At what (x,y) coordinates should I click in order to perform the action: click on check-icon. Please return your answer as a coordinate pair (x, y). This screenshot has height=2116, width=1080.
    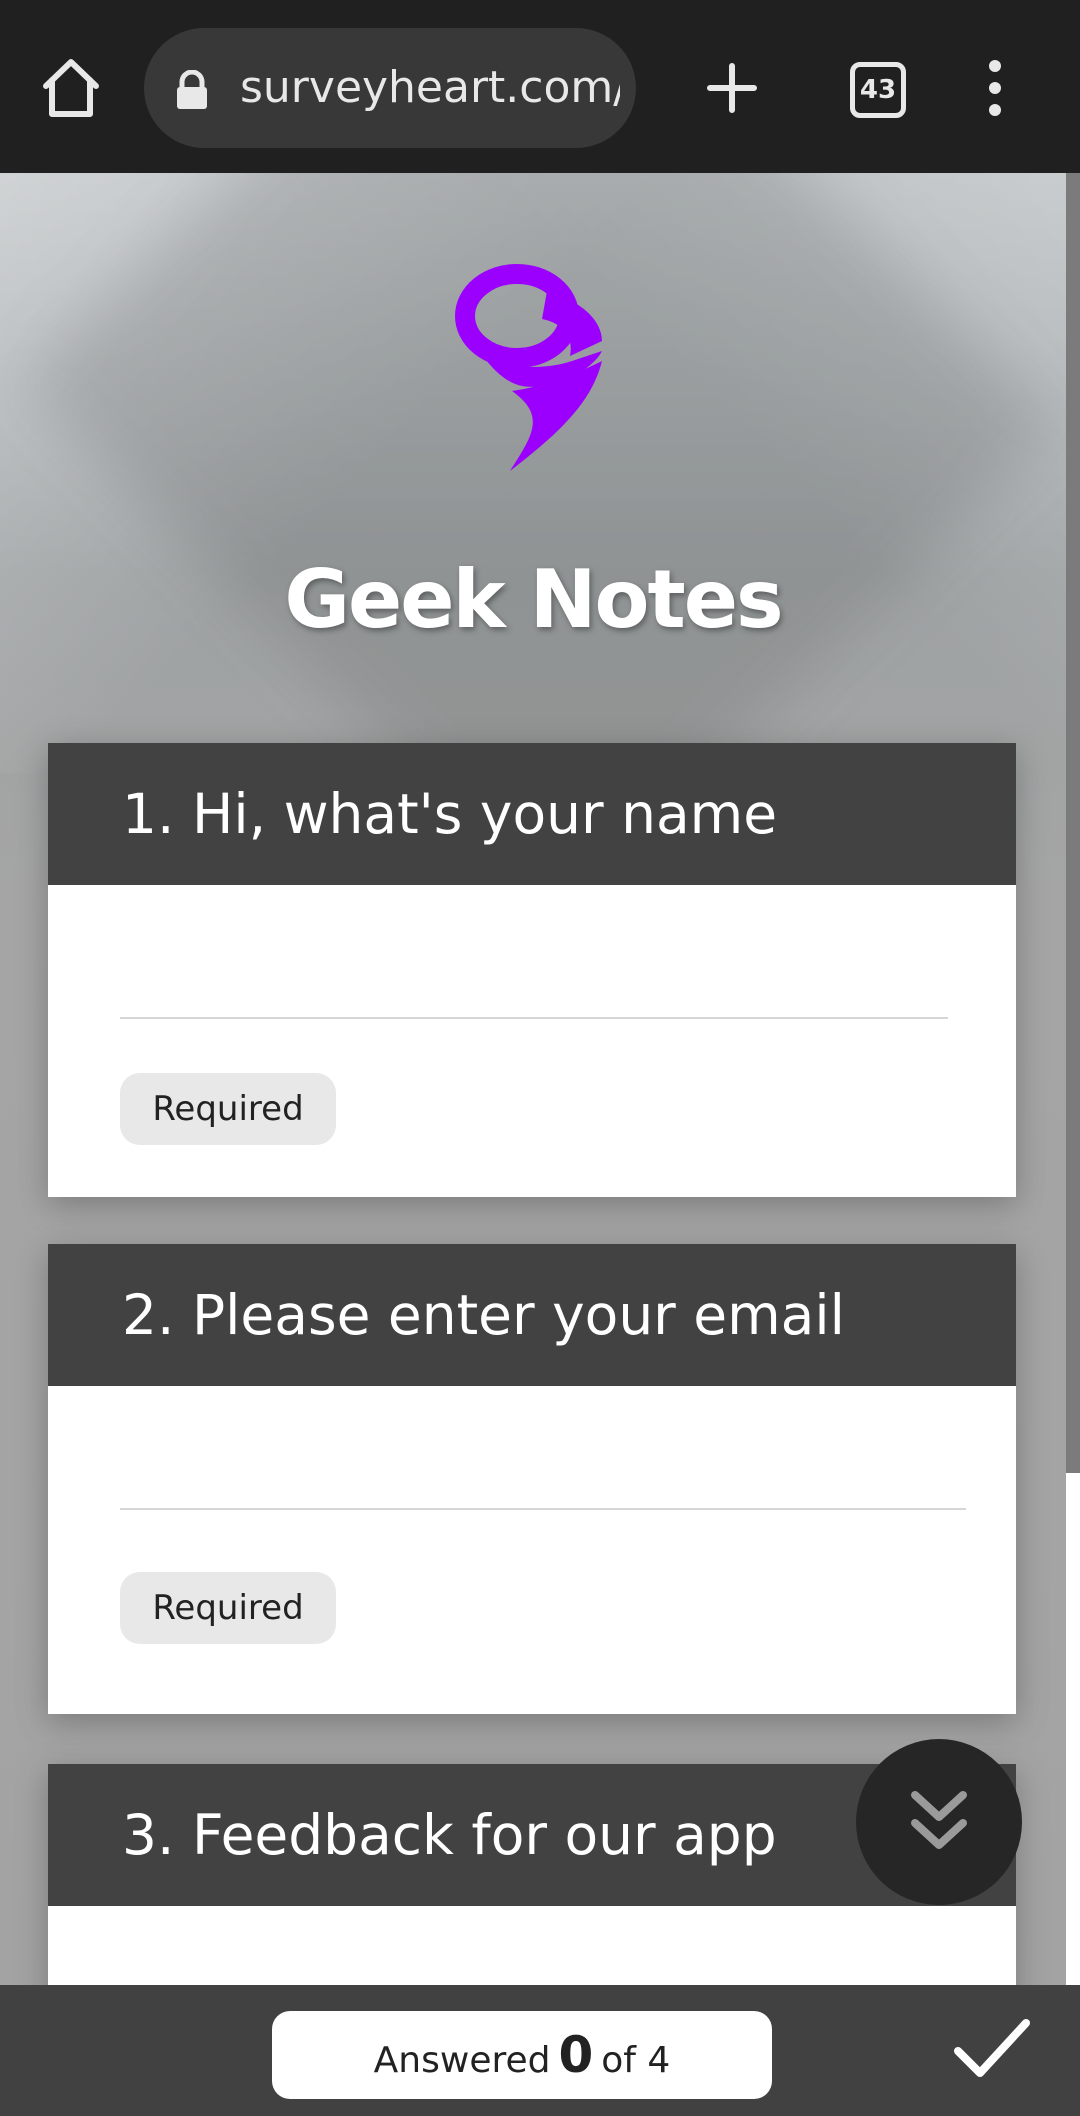
    Looking at the image, I should click on (992, 2048).